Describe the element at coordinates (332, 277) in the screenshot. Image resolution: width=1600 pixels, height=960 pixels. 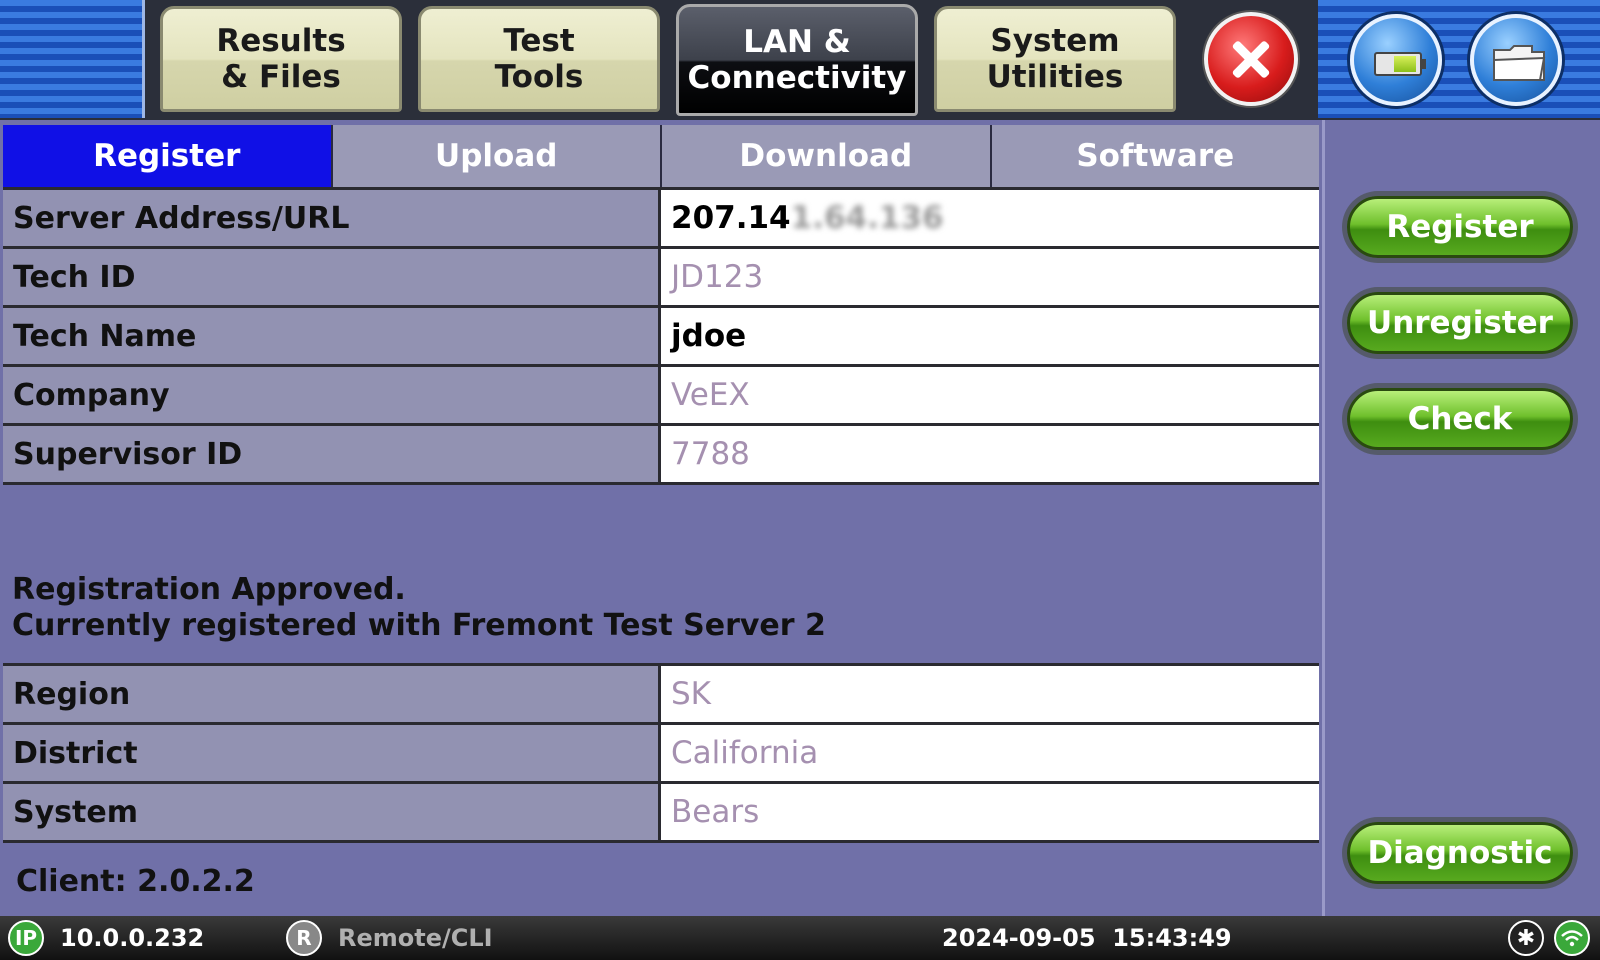
I see `tech-id-label: Tech ID` at that location.